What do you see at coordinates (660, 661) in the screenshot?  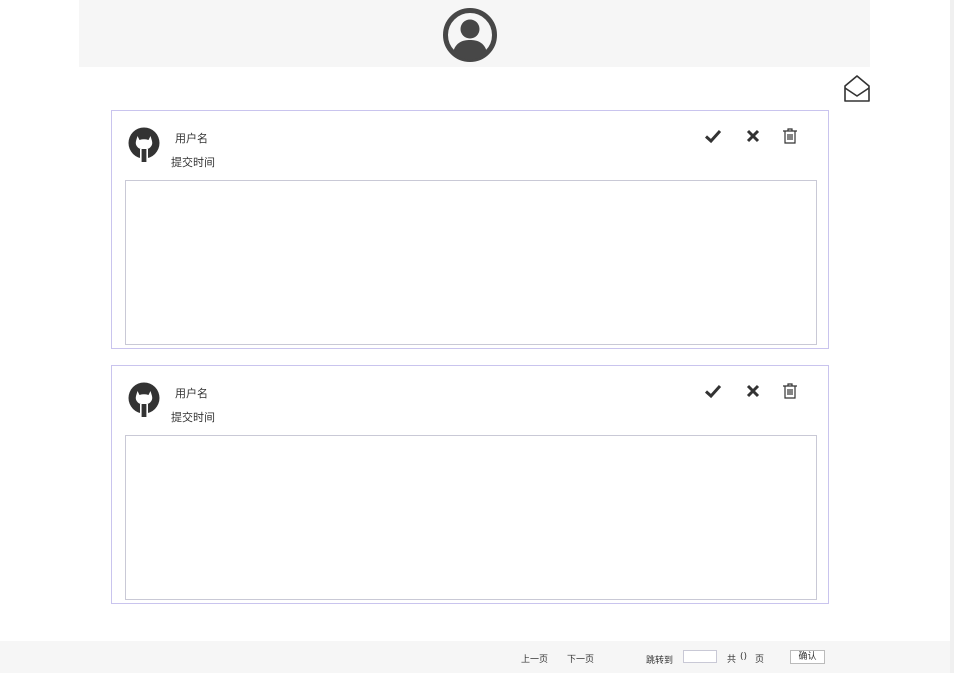 I see `jump-to-label: 跳转到` at bounding box center [660, 661].